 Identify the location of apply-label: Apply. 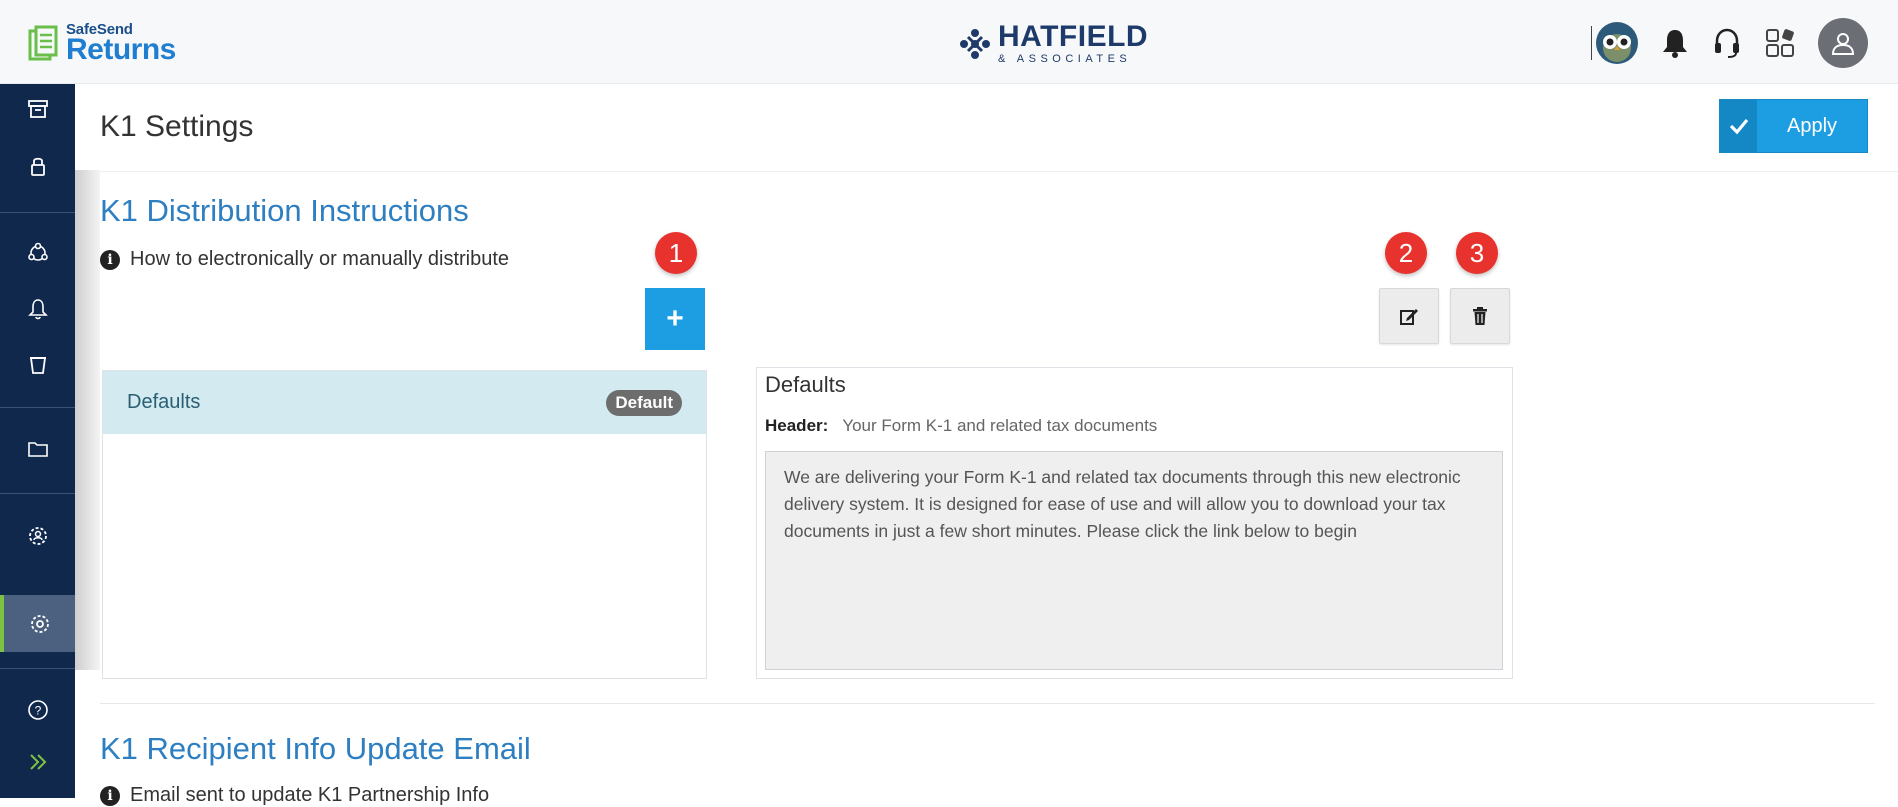
(1812, 125).